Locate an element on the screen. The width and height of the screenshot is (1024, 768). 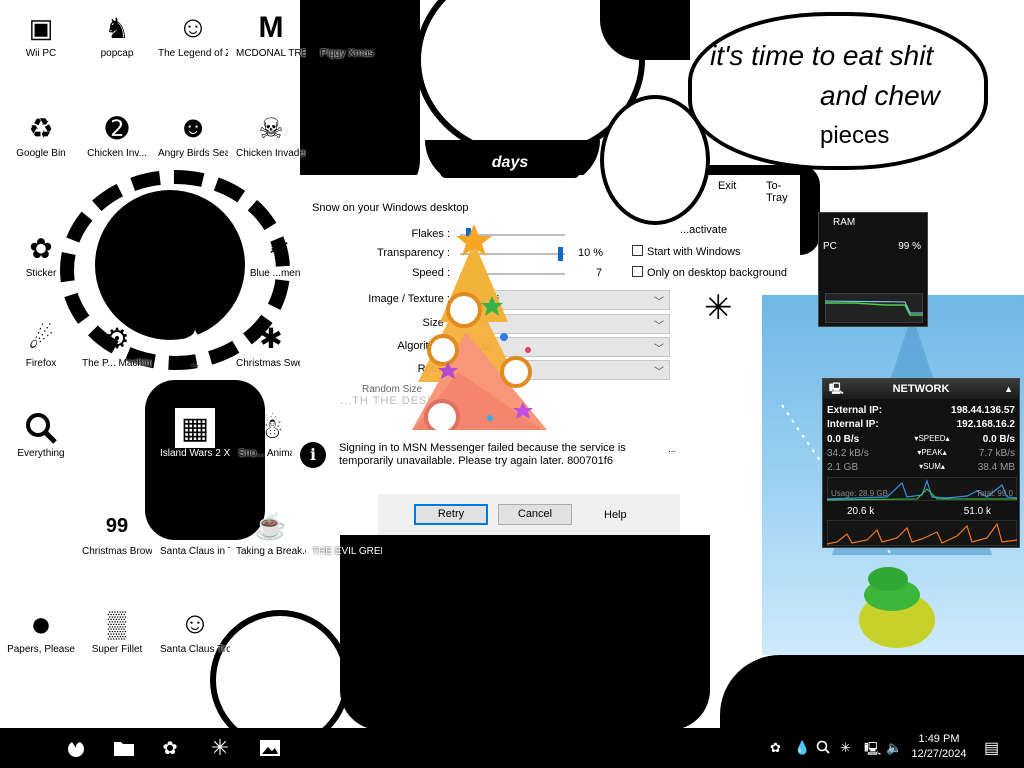
star-icon: ✦ is located at coordinates (195, 338).